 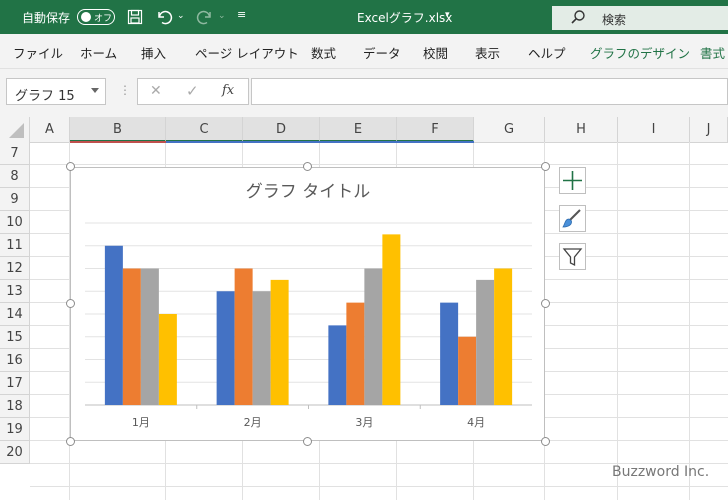 I want to click on resize-handle-bottom-right, so click(x=545, y=441).